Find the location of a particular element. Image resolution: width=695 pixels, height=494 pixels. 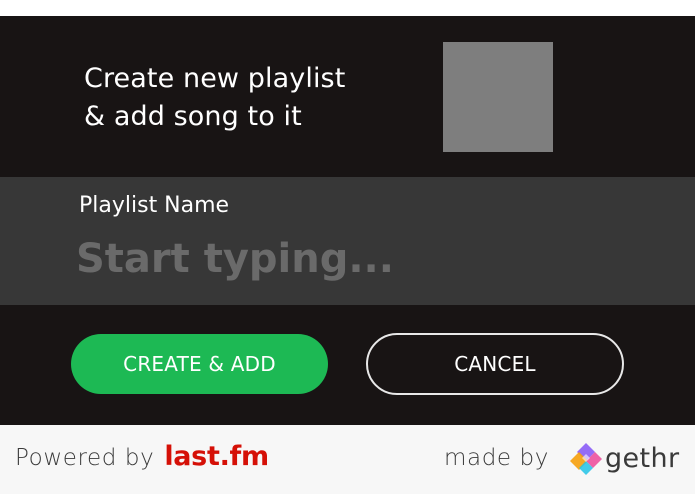

gethr-diamond-icon is located at coordinates (586, 458).